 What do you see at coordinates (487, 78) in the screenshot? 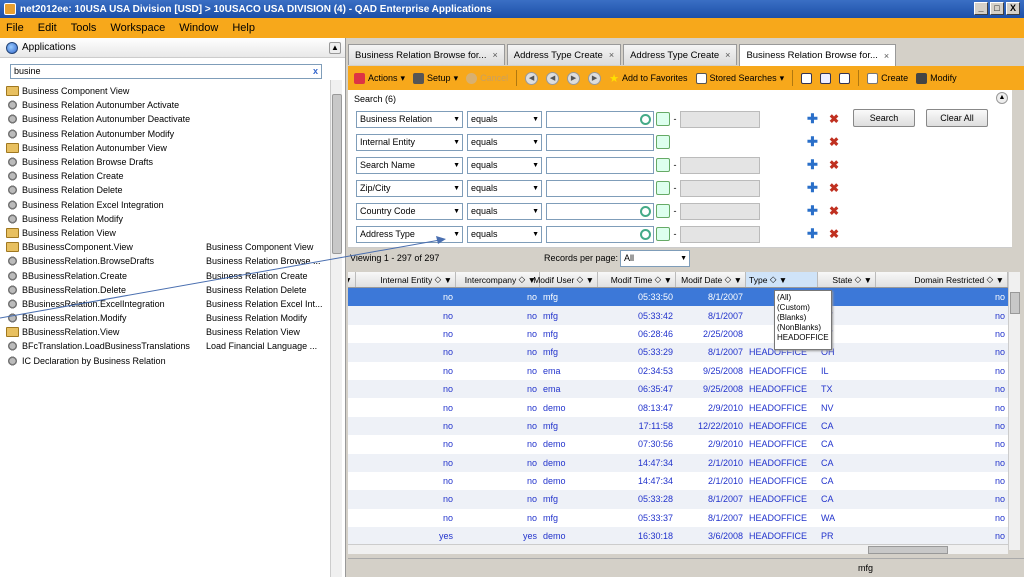
I see `cancel-button: Cancel` at bounding box center [487, 78].